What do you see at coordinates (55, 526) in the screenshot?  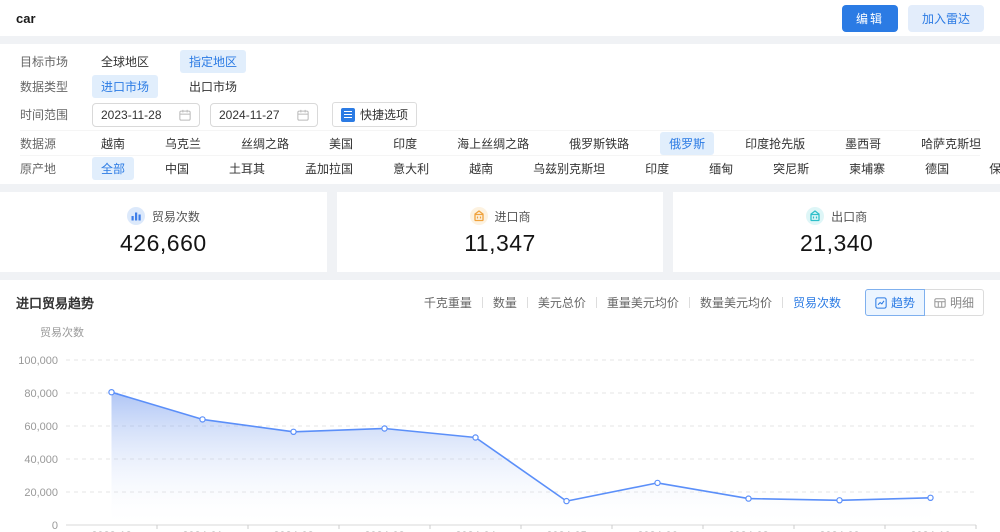 I see `svg-text: 0` at bounding box center [55, 526].